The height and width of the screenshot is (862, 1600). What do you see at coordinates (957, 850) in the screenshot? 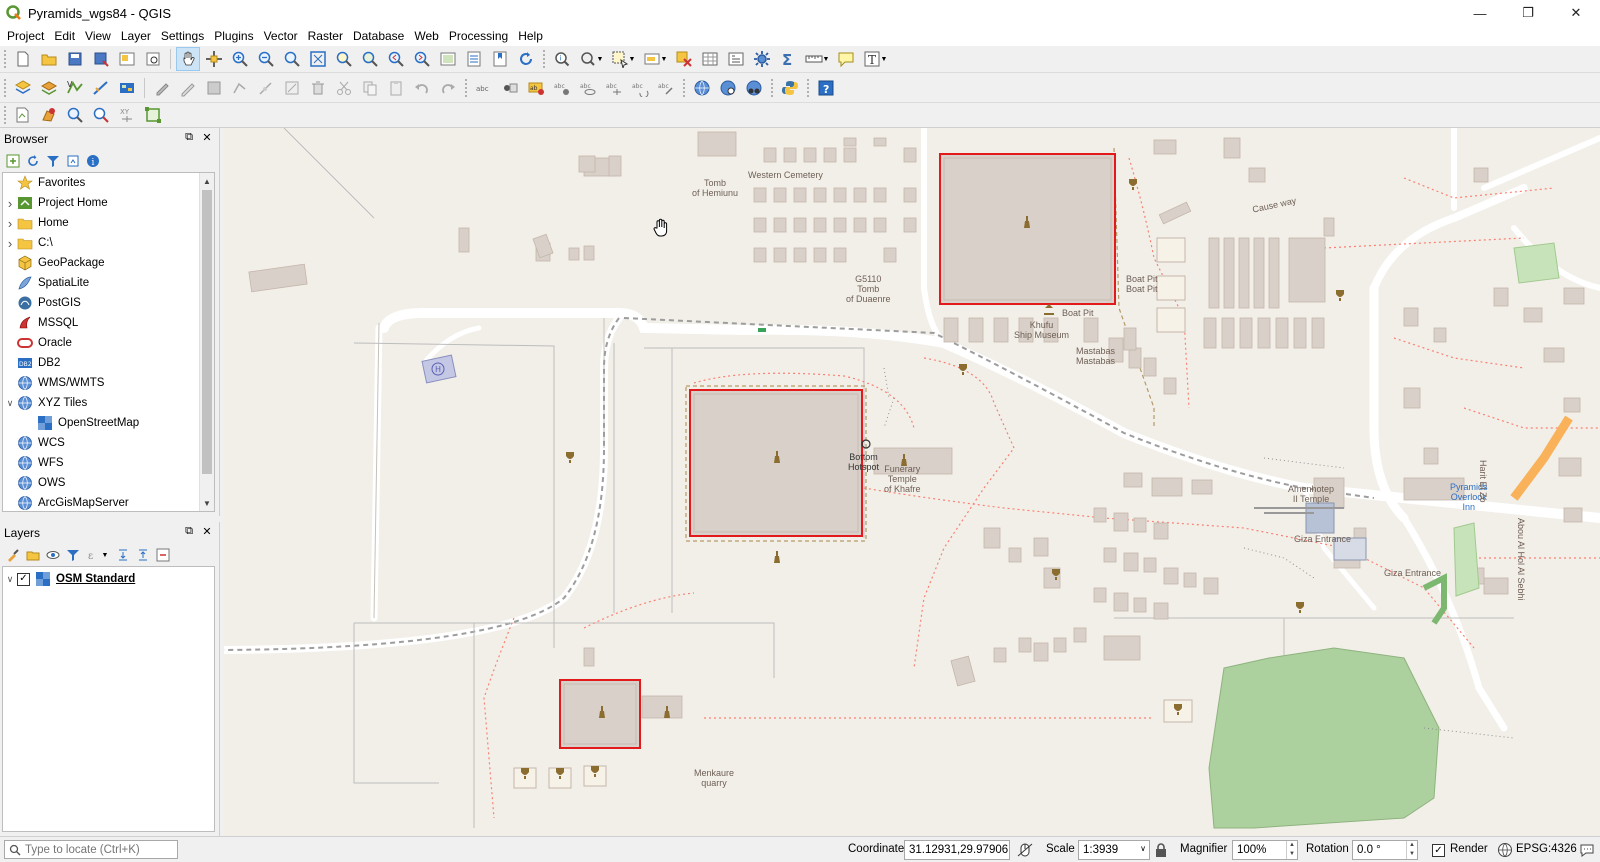
I see `coordinate-field: 31.12931,29.97906` at bounding box center [957, 850].